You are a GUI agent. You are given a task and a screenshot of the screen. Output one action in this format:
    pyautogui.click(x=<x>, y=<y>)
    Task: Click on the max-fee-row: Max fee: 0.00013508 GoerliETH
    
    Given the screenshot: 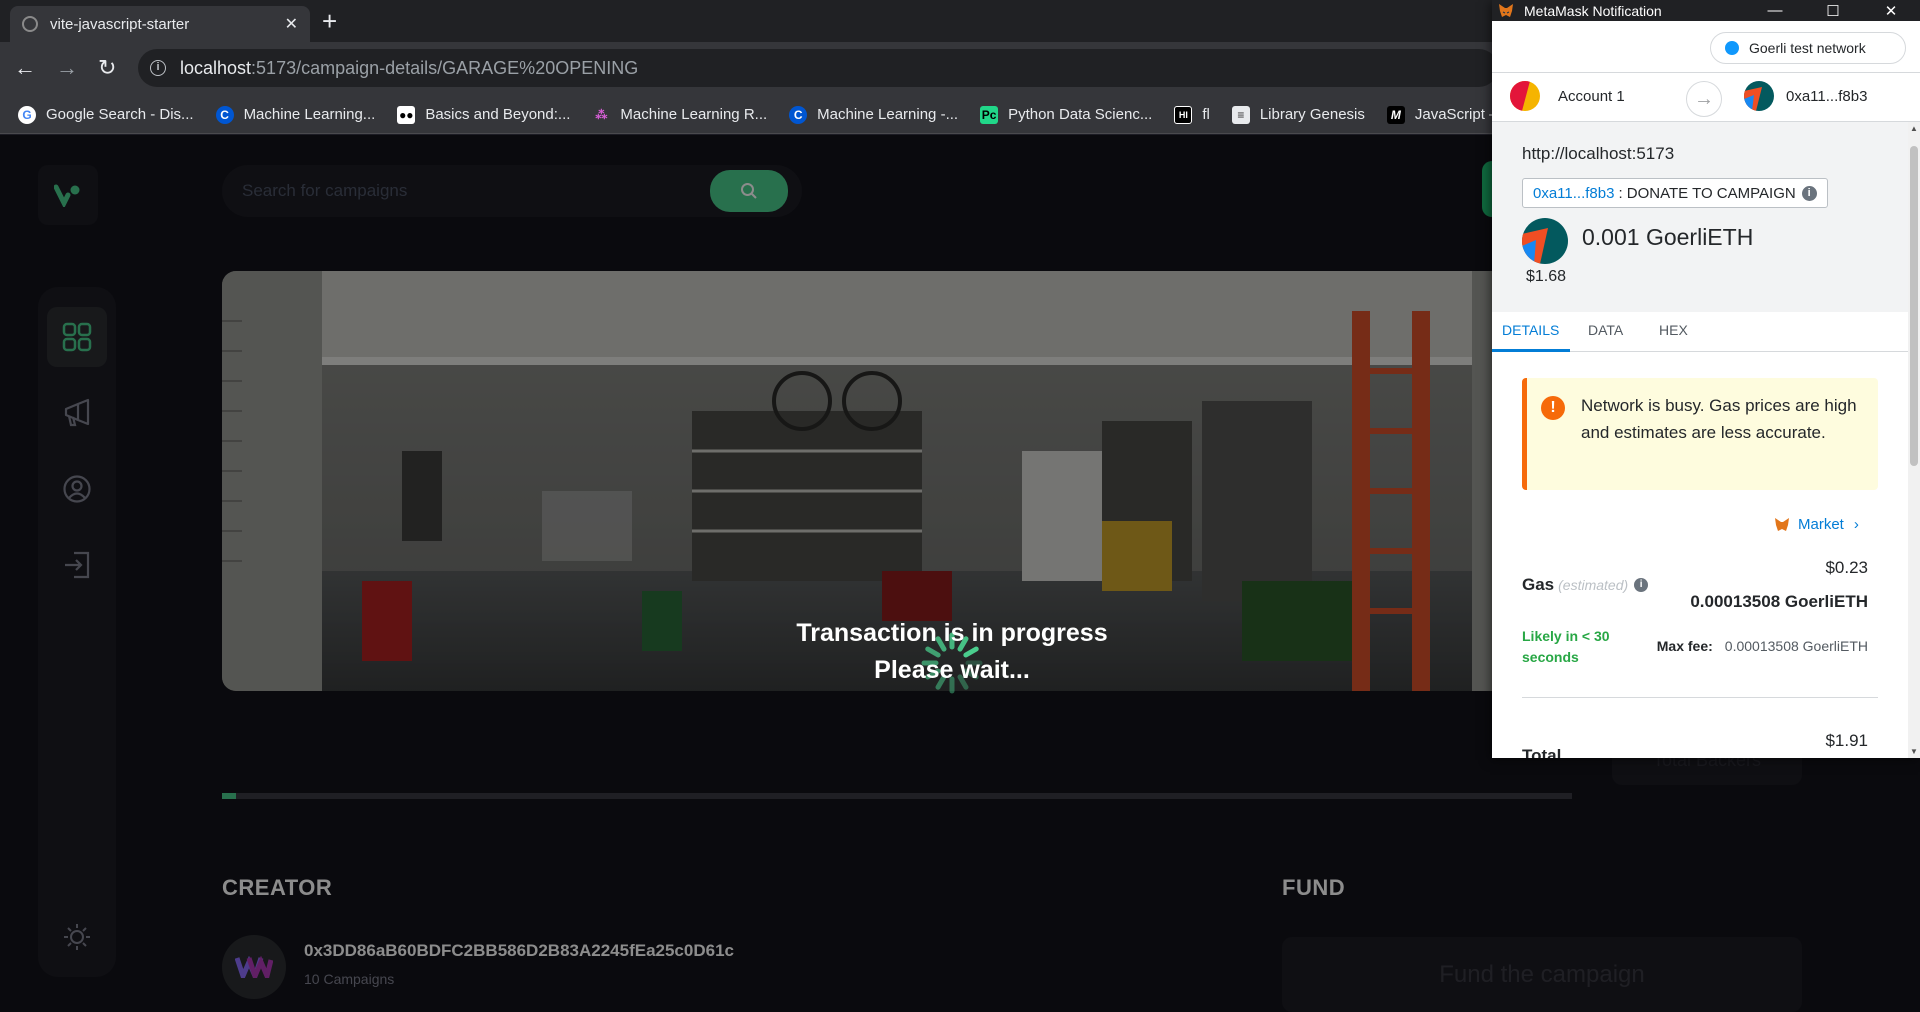 What is the action you would take?
    pyautogui.click(x=1762, y=646)
    